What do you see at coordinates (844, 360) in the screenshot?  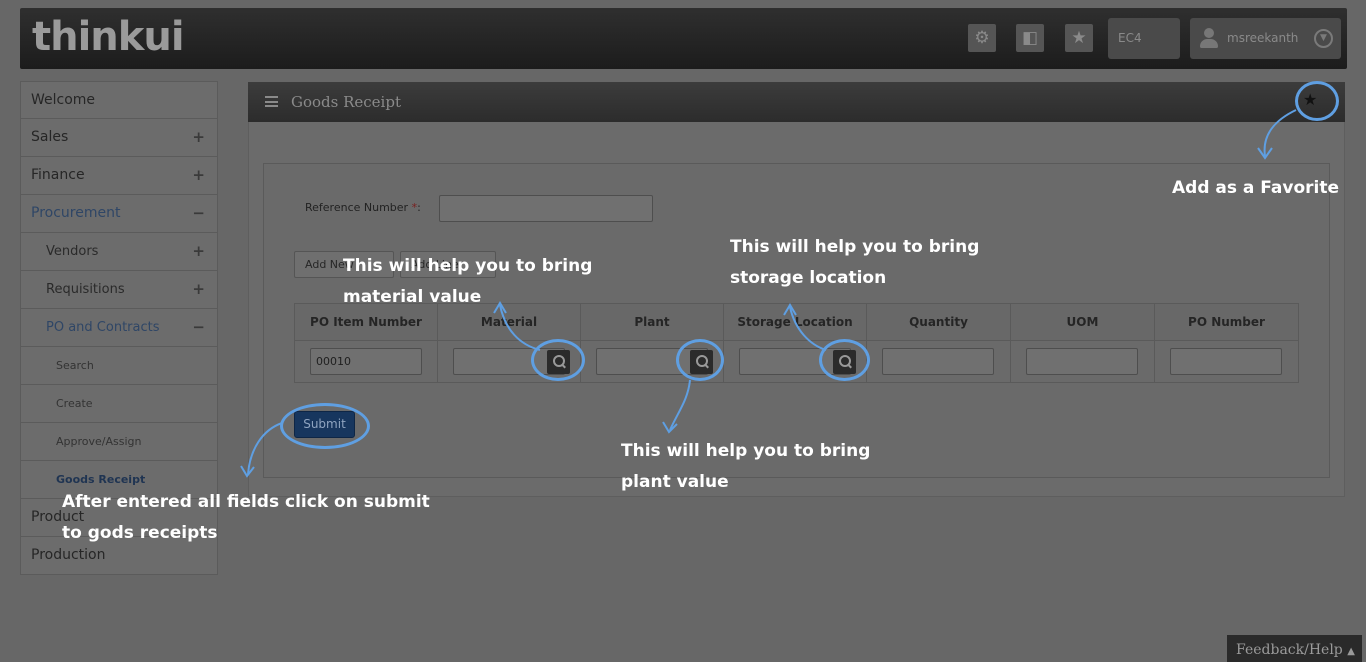 I see `storage-highlight-ring` at bounding box center [844, 360].